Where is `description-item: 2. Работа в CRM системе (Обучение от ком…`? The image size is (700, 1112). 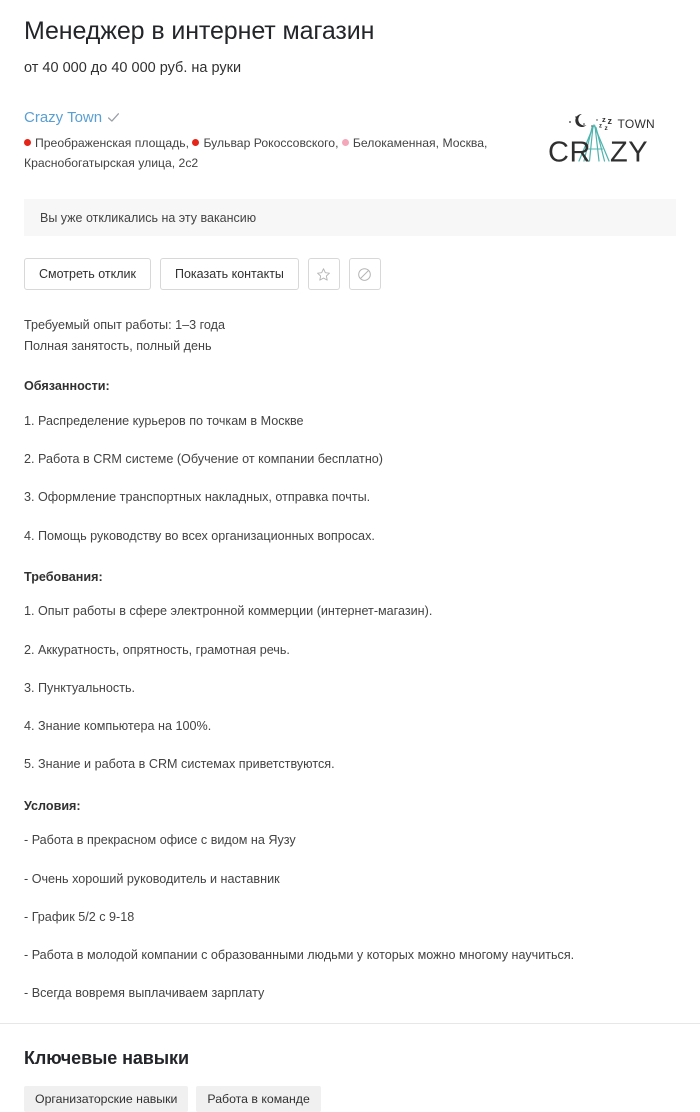 description-item: 2. Работа в CRM системе (Обучение от ком… is located at coordinates (203, 459).